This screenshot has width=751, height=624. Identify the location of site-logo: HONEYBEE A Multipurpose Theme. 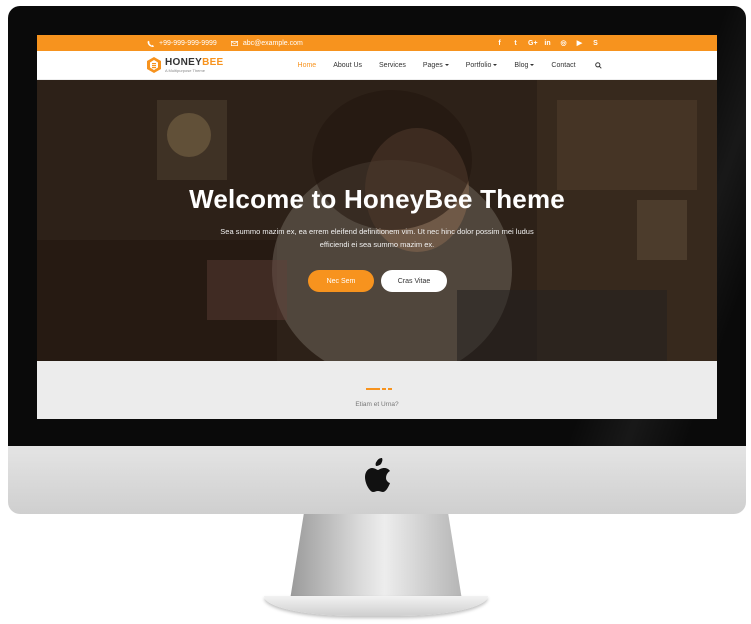
(185, 65).